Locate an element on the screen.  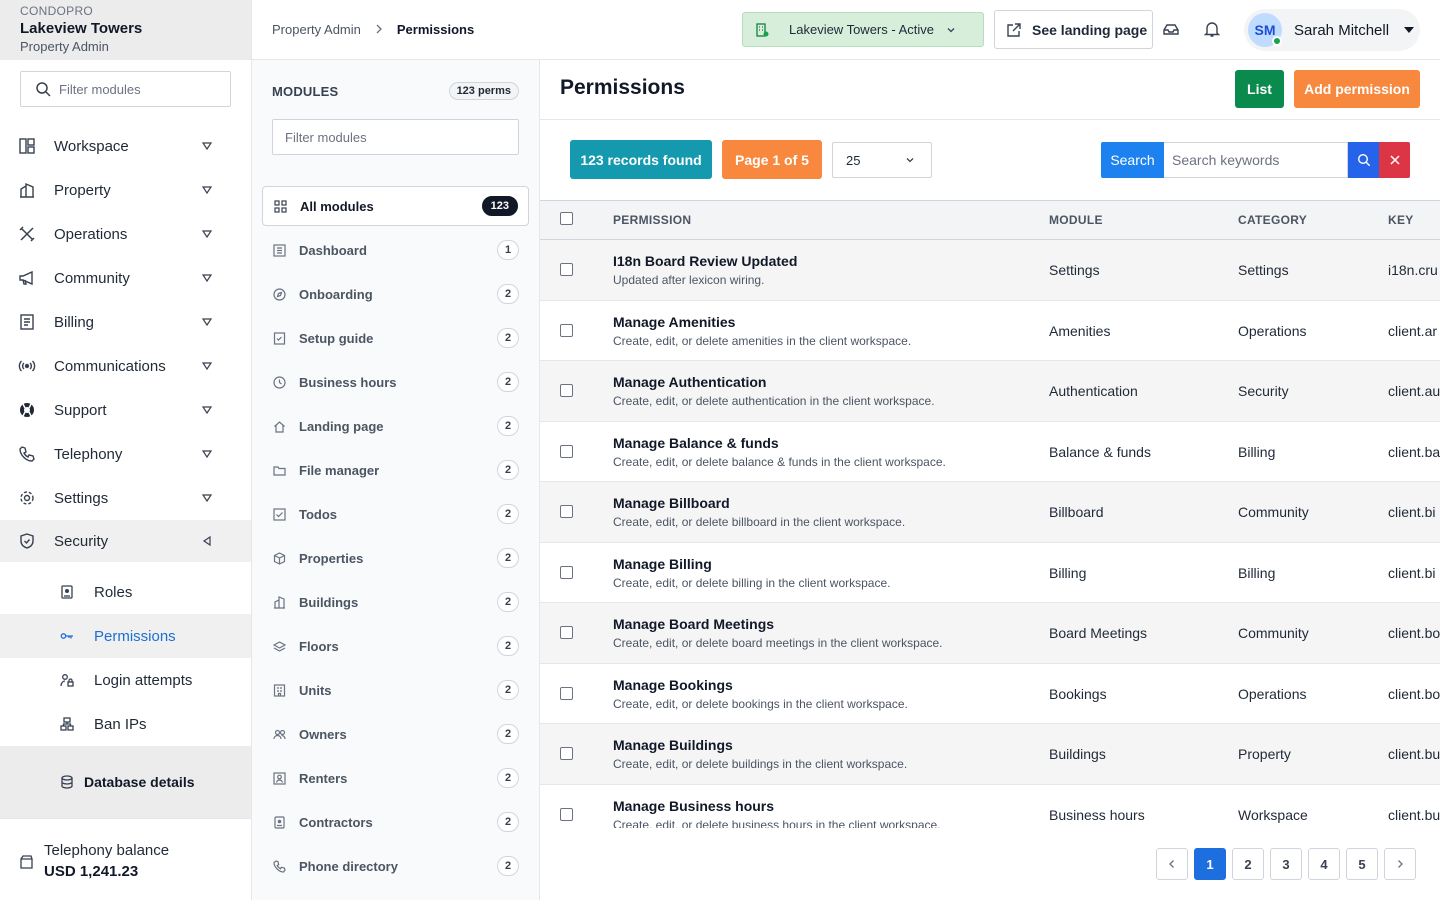
chevron-left-icon is located at coordinates (1172, 864).